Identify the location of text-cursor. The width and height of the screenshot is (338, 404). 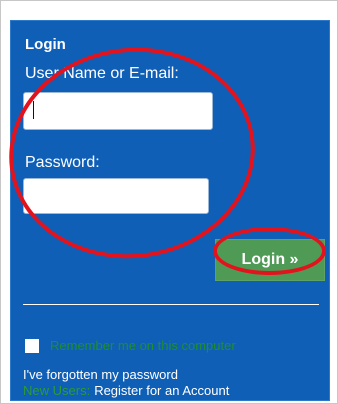
(33, 110).